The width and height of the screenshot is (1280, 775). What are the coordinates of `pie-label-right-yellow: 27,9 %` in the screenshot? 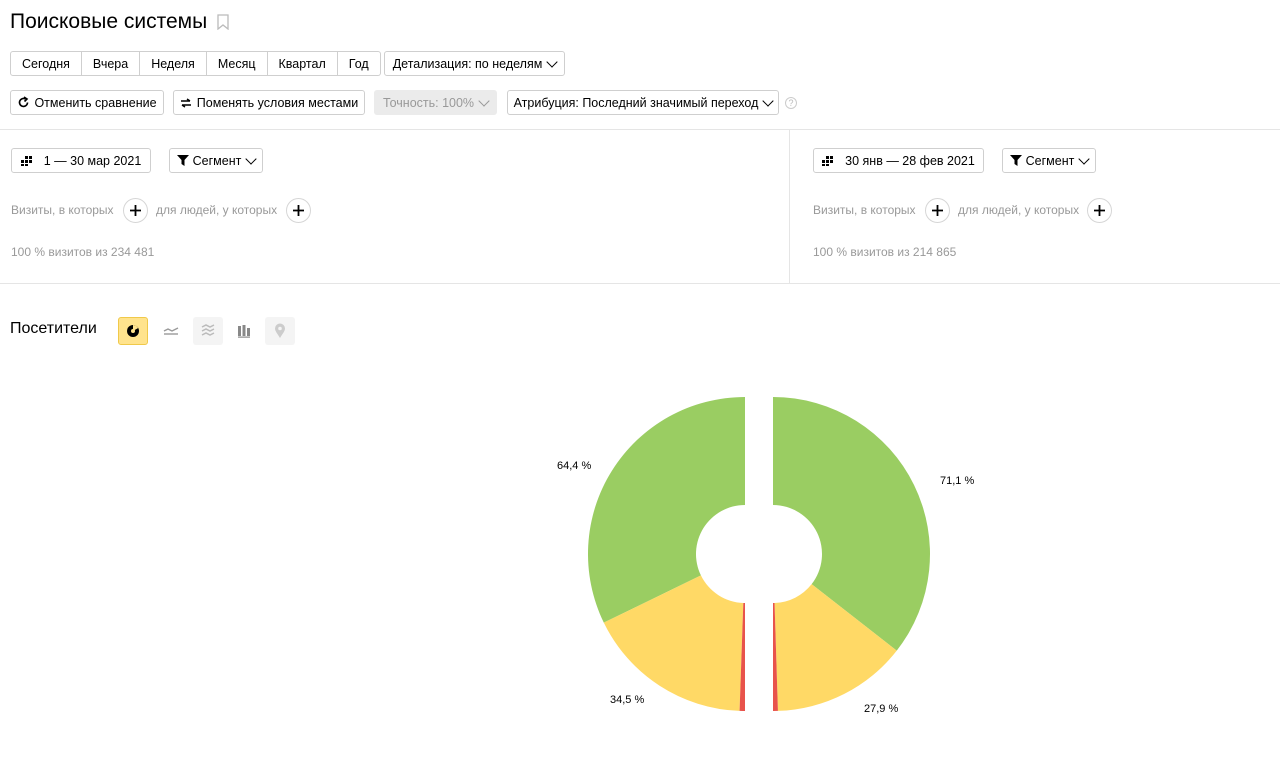 It's located at (881, 709).